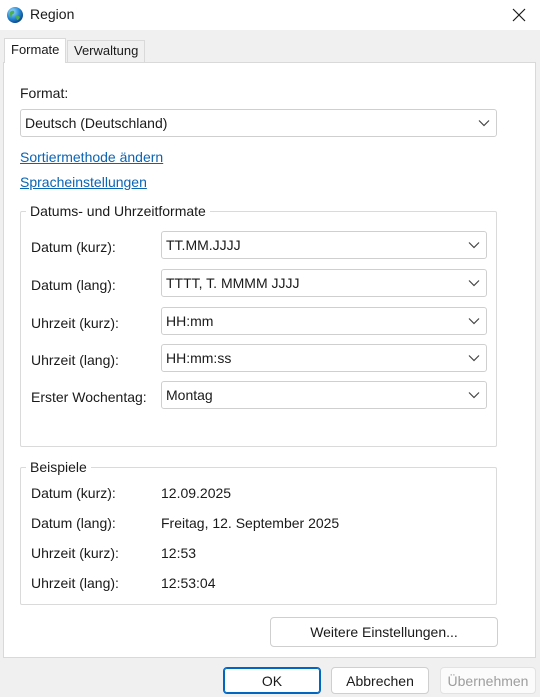 The width and height of the screenshot is (540, 697). Describe the element at coordinates (75, 323) in the screenshot. I see `short-time-label: Uhrzeit (kurz):` at that location.